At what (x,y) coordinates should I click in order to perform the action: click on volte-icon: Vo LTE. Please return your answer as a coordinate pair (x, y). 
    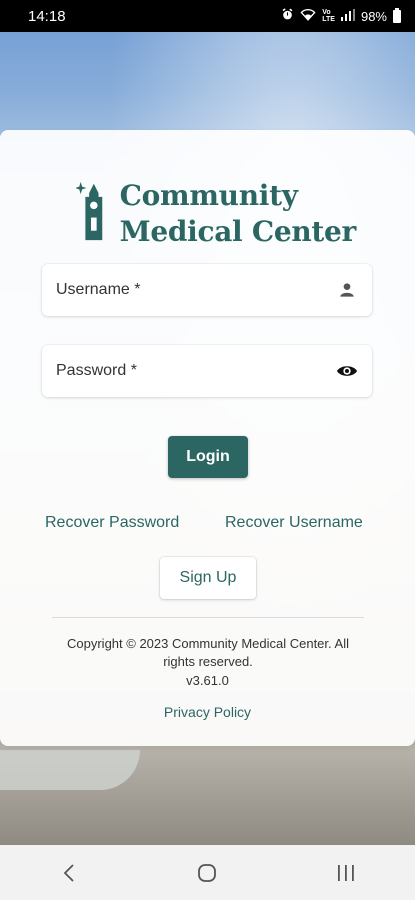
    Looking at the image, I should click on (328, 16).